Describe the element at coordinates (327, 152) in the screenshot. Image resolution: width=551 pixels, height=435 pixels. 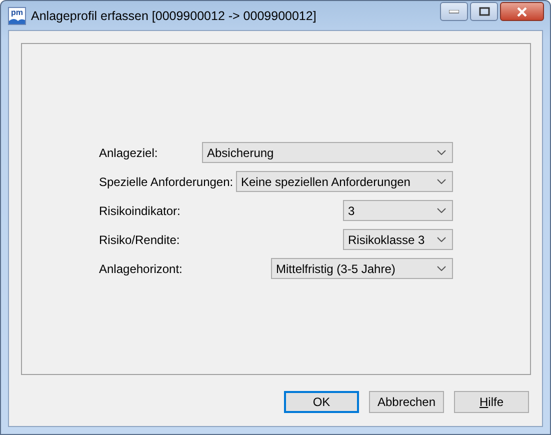
I see `dropdown: Absicherung` at that location.